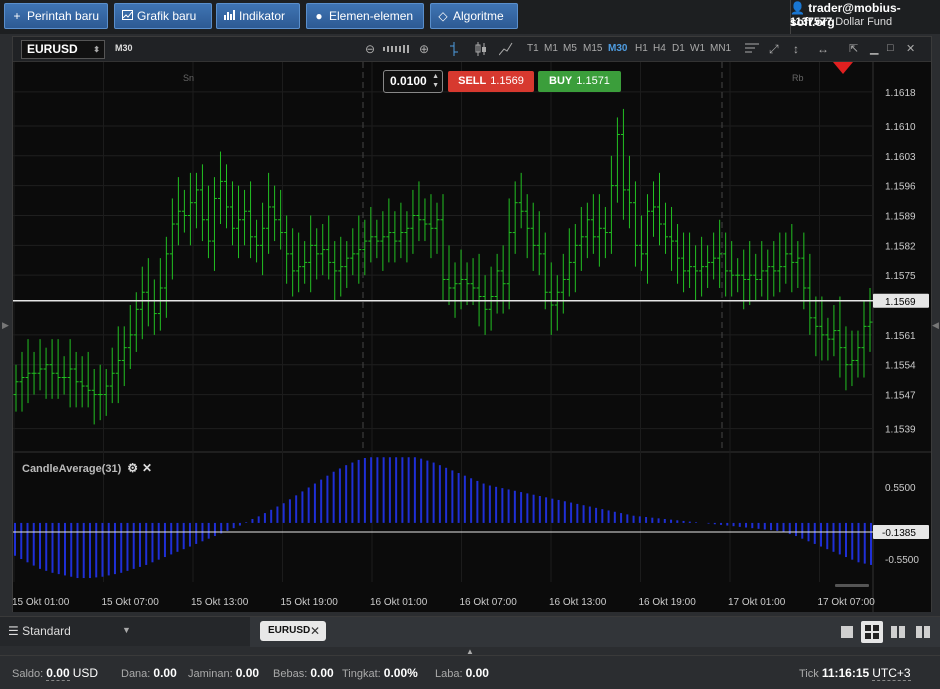 Image resolution: width=940 pixels, height=689 pixels. Describe the element at coordinates (319, 16) in the screenshot. I see `elements-icon: ●` at that location.